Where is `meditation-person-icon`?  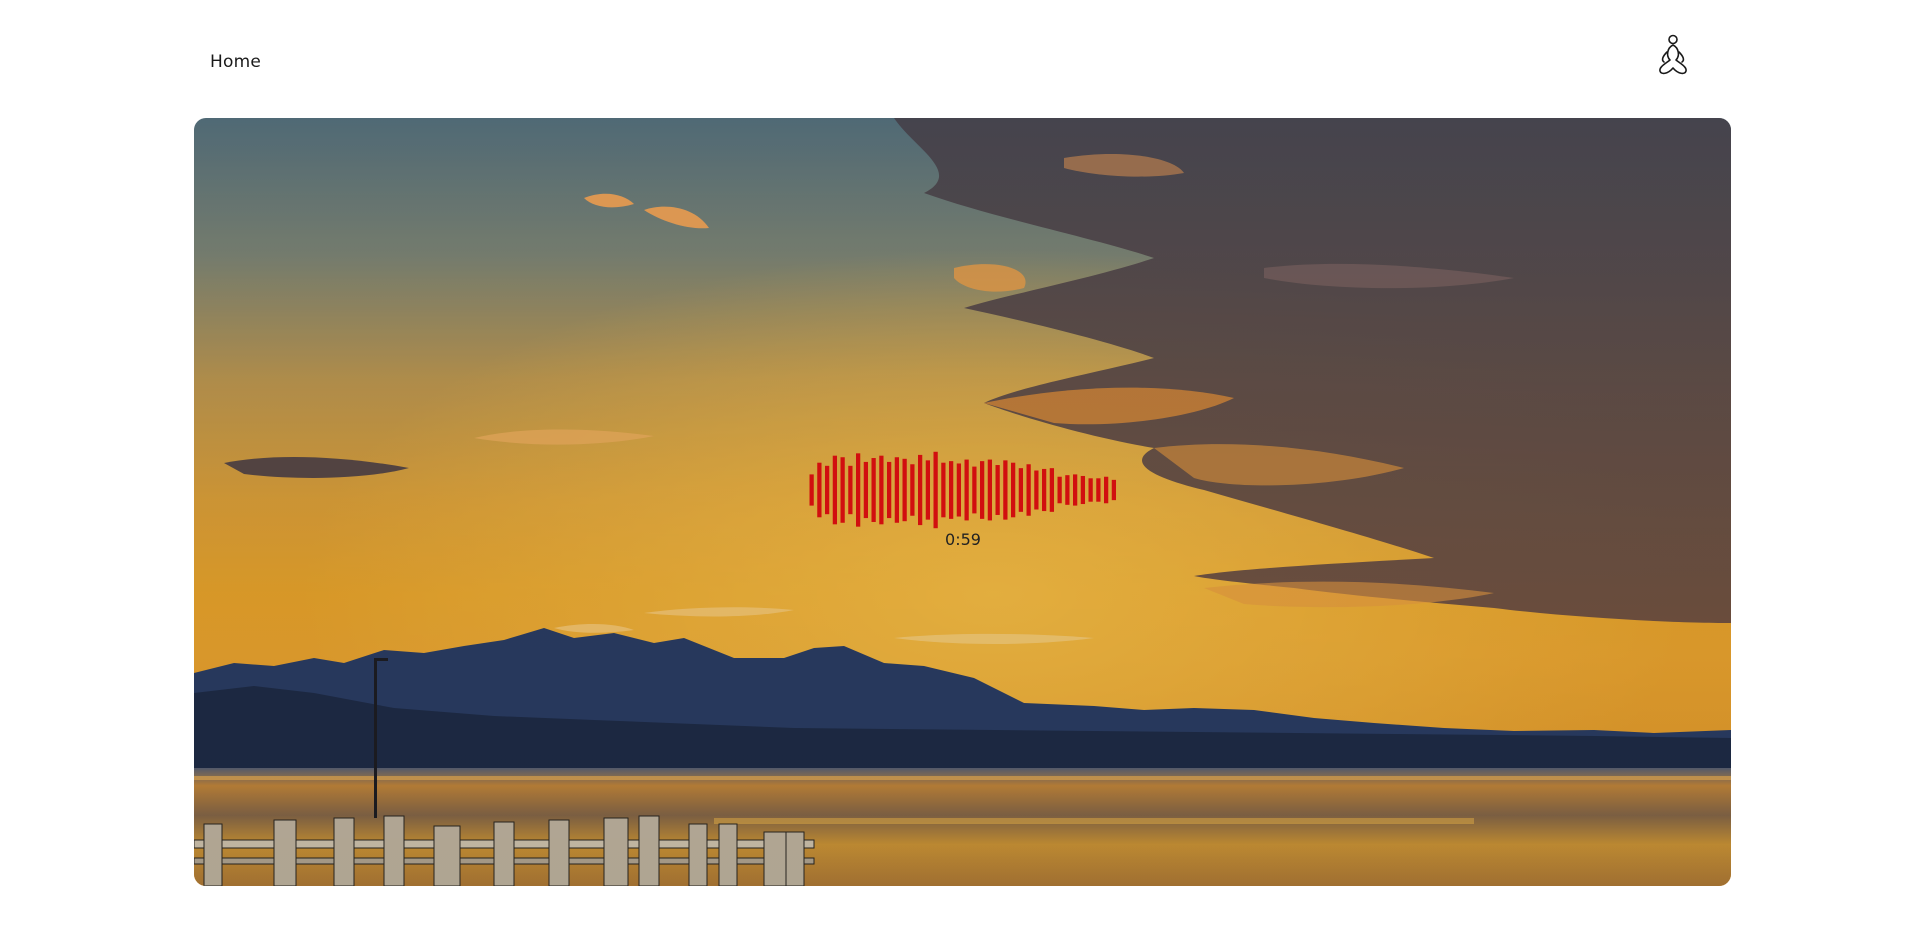 meditation-person-icon is located at coordinates (1673, 55).